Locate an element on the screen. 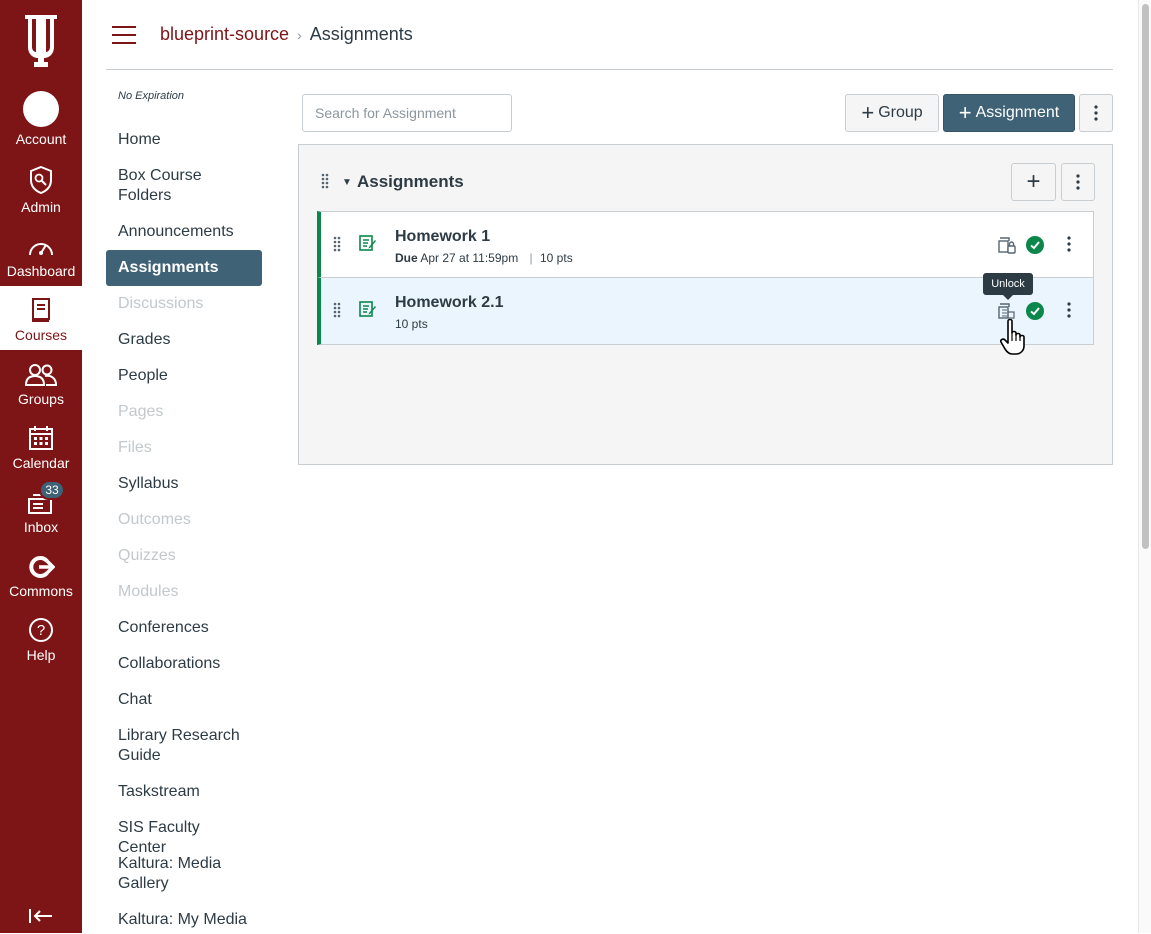 The height and width of the screenshot is (934, 1151). inbox-unread-badge: 33 is located at coordinates (52, 490).